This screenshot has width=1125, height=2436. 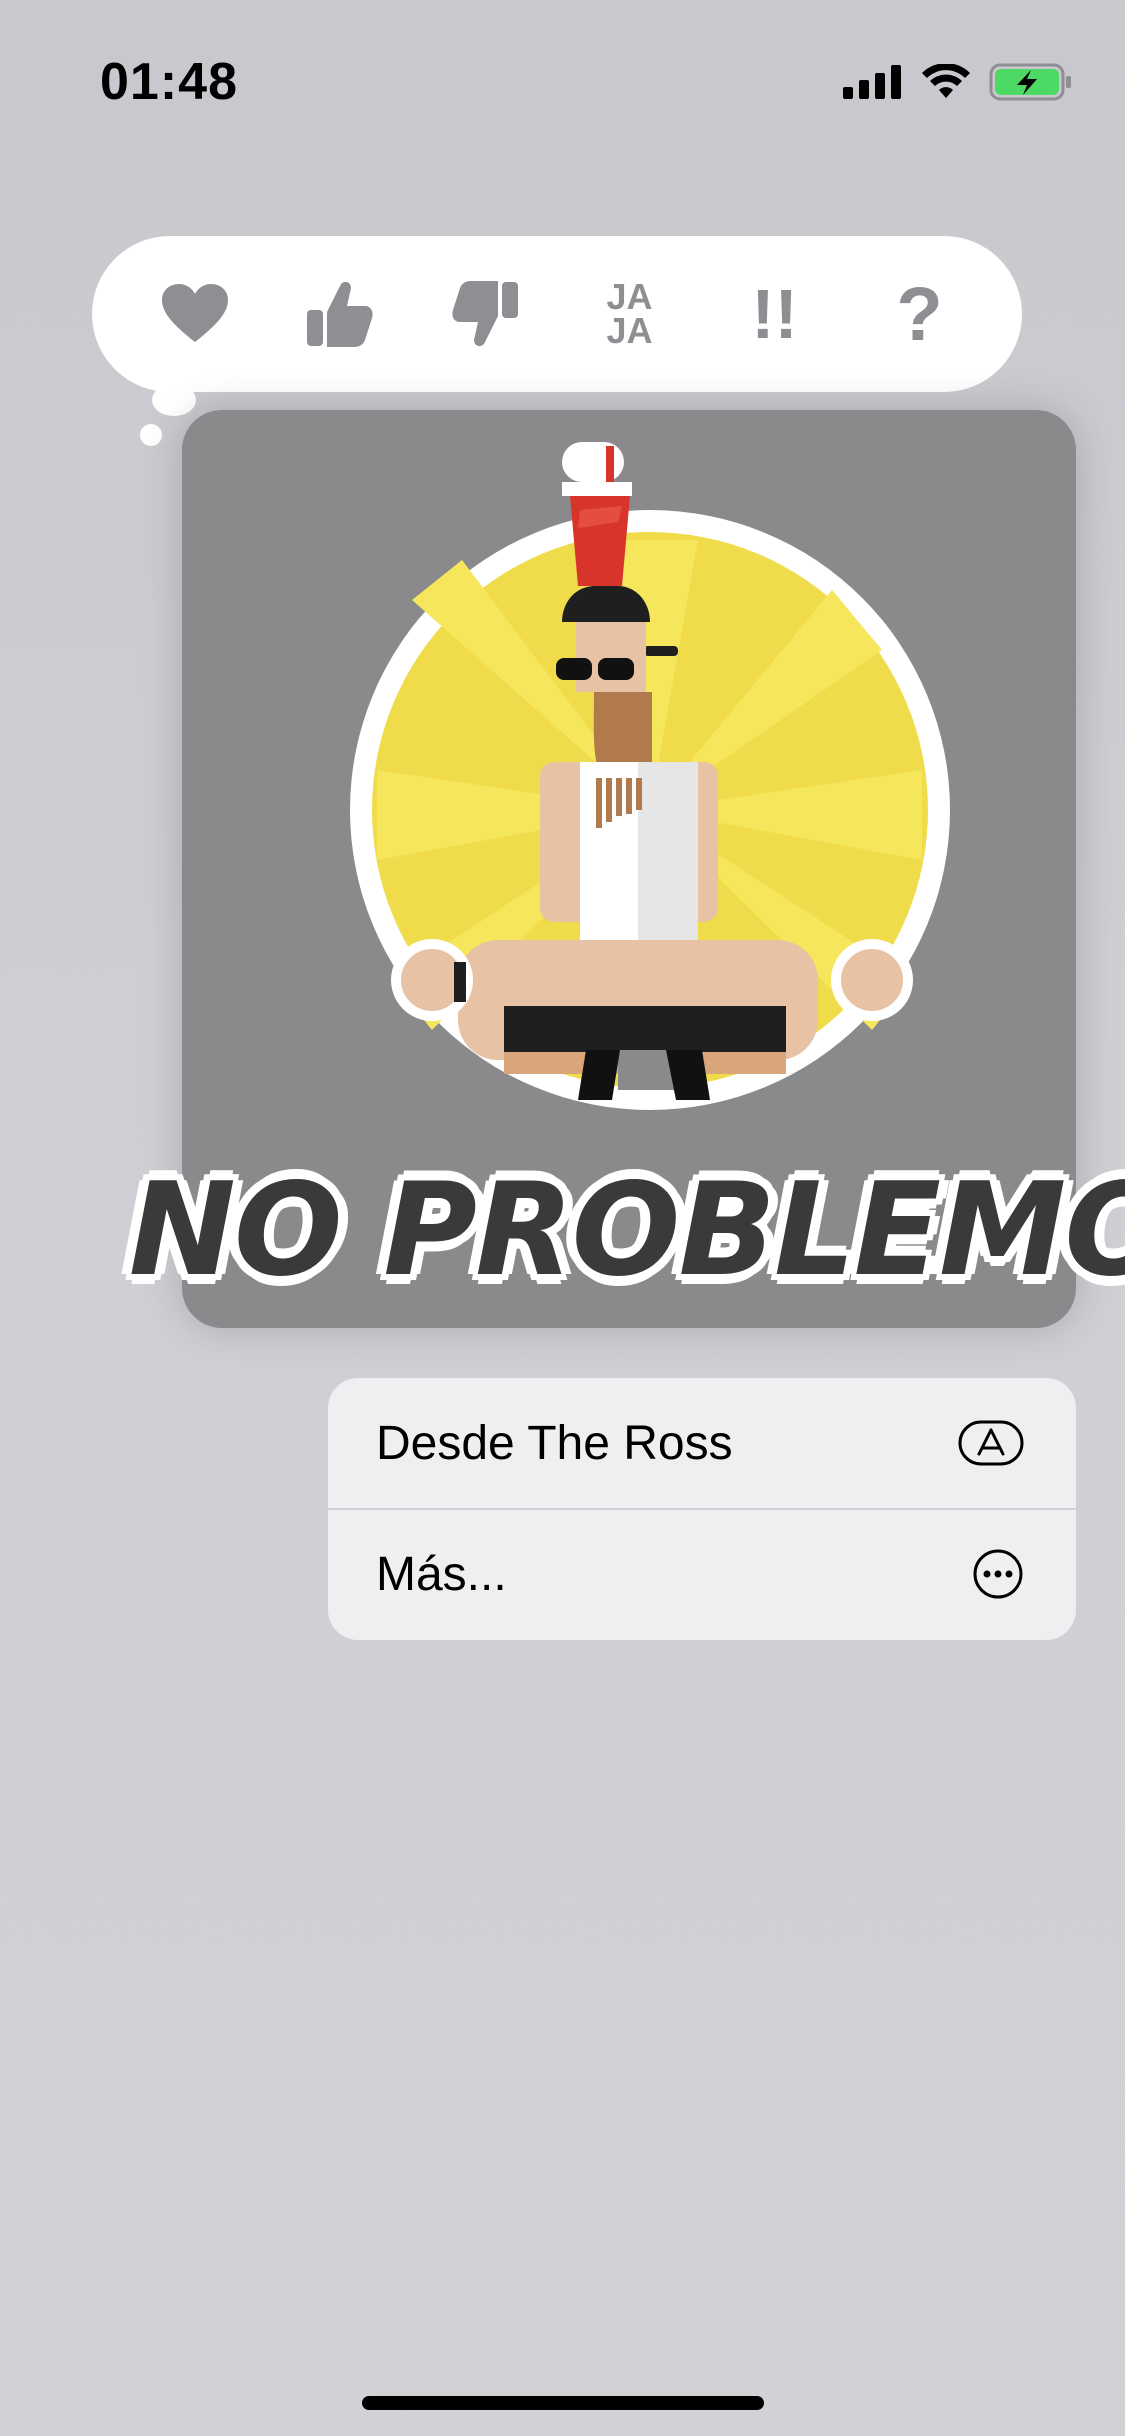 I want to click on tapback-thumbs-down, so click(x=485, y=314).